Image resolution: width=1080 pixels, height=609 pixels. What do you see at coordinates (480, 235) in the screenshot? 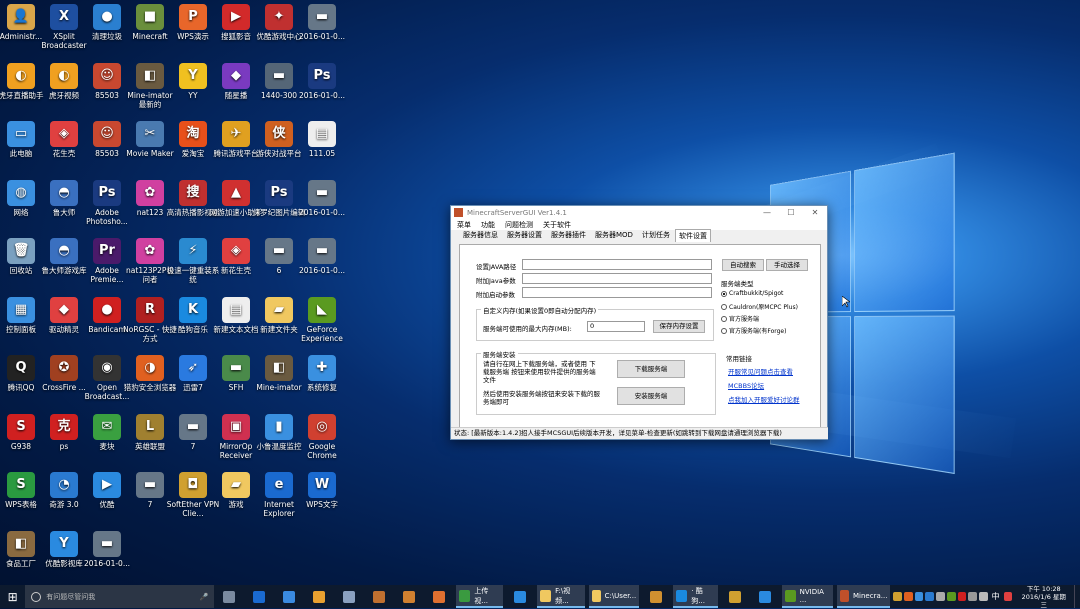
I see `tab-server-info: 服务器信息` at bounding box center [480, 235].